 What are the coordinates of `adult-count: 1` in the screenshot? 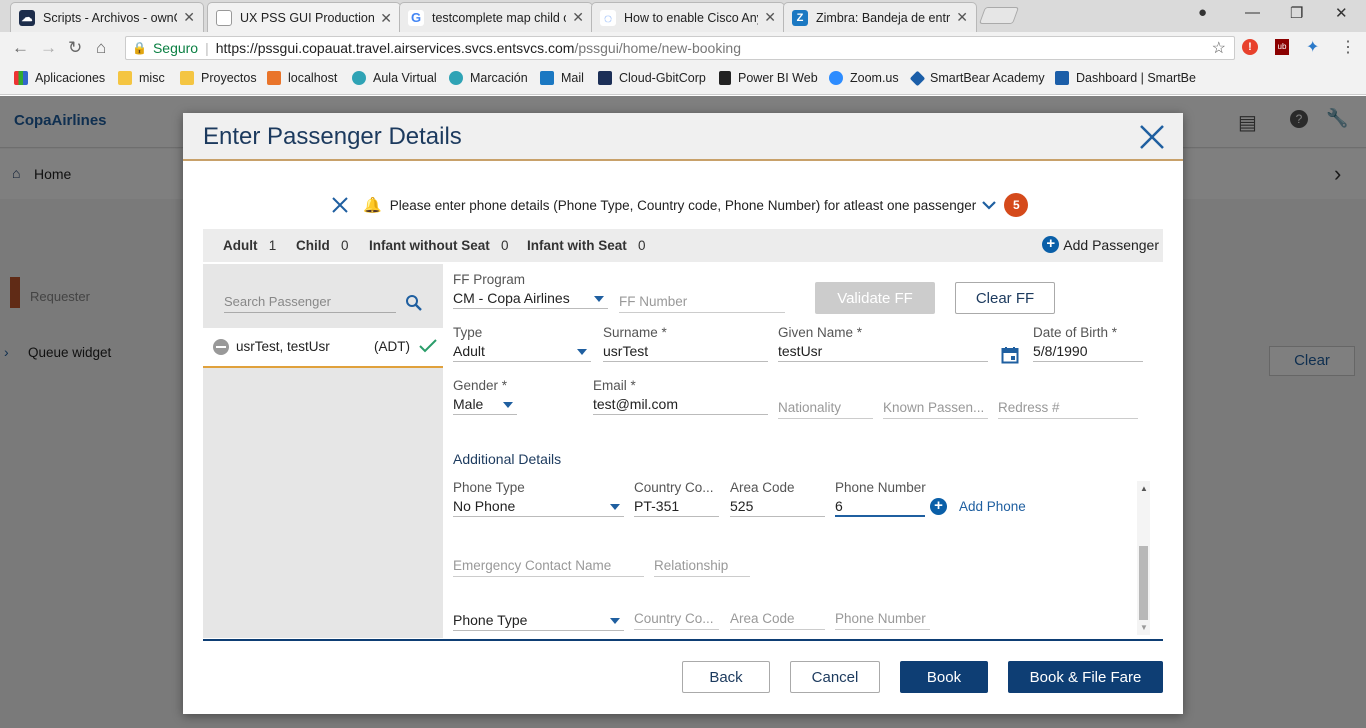 It's located at (272, 245).